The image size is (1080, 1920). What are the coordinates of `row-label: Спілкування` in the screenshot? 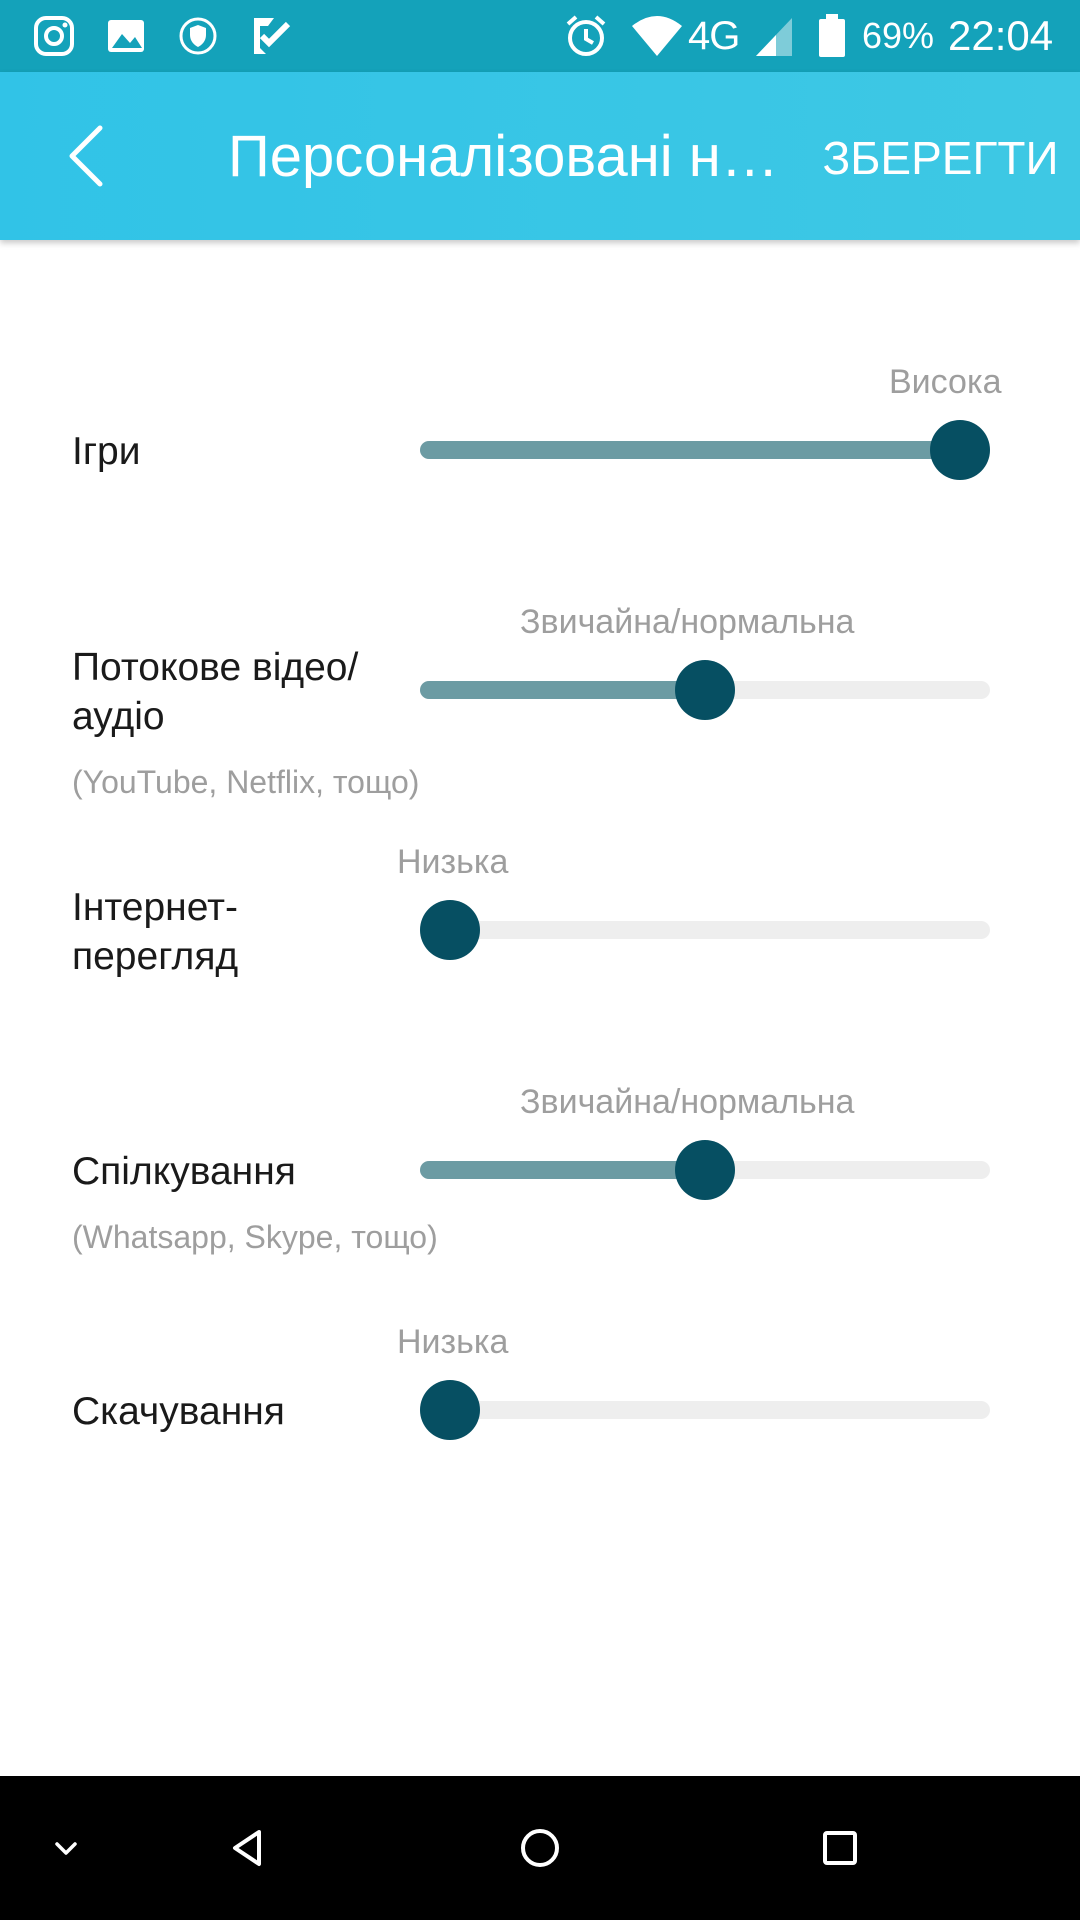 It's located at (184, 1171).